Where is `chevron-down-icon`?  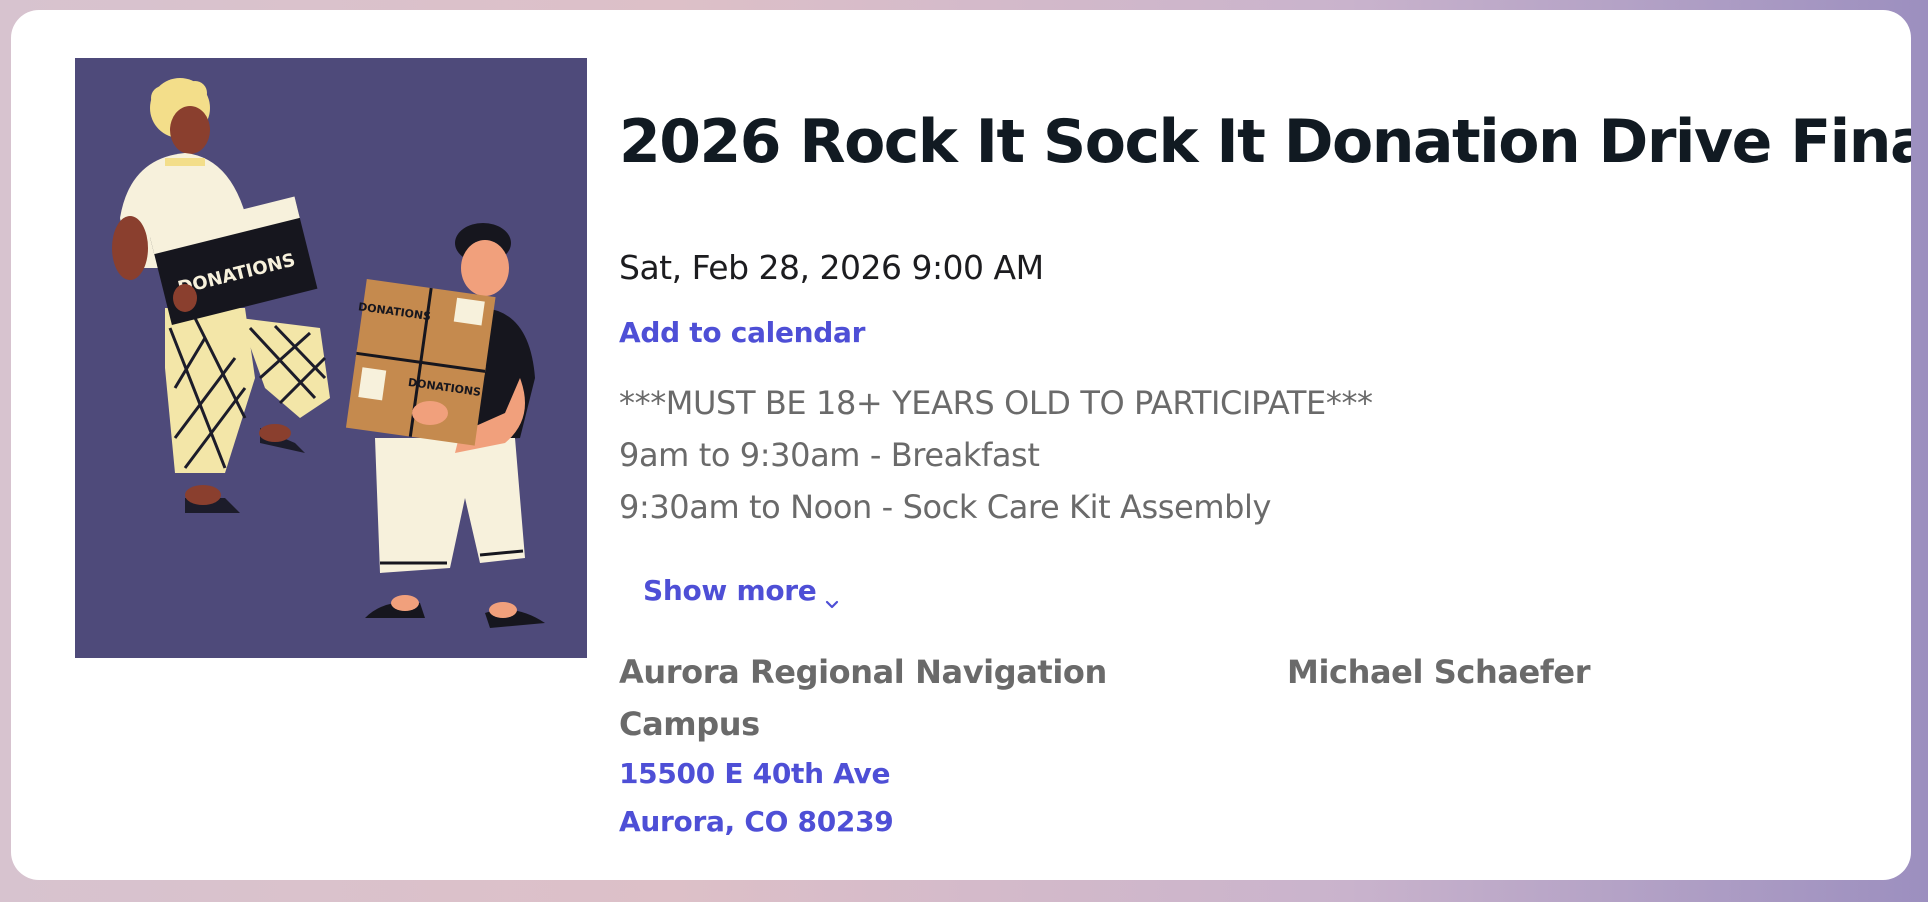 chevron-down-icon is located at coordinates (832, 596).